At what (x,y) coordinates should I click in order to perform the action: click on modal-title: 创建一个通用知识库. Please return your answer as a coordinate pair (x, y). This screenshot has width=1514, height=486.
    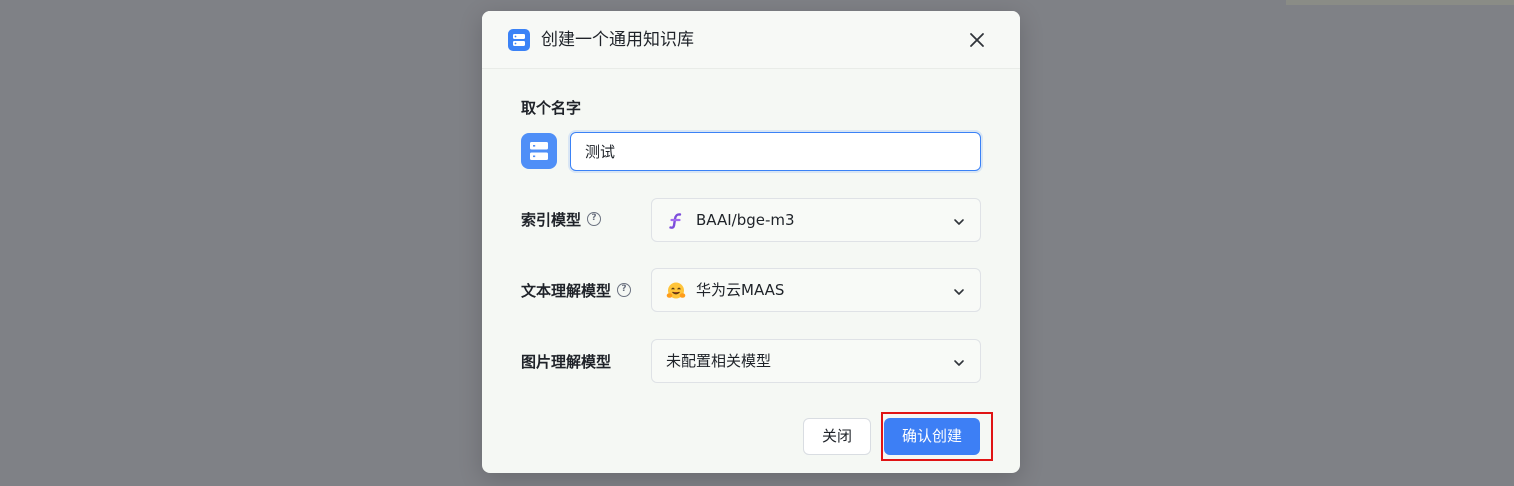
    Looking at the image, I should click on (617, 40).